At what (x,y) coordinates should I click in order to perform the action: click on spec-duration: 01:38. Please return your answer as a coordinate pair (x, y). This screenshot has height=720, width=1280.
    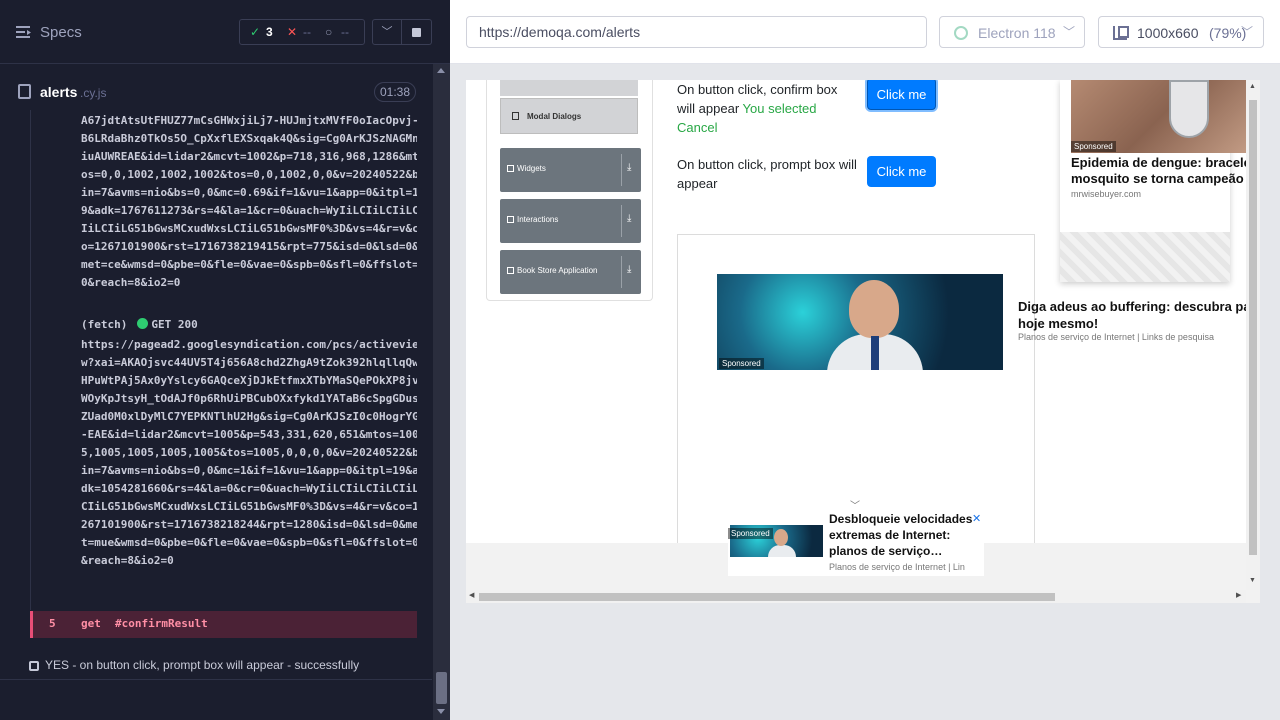
    Looking at the image, I should click on (395, 92).